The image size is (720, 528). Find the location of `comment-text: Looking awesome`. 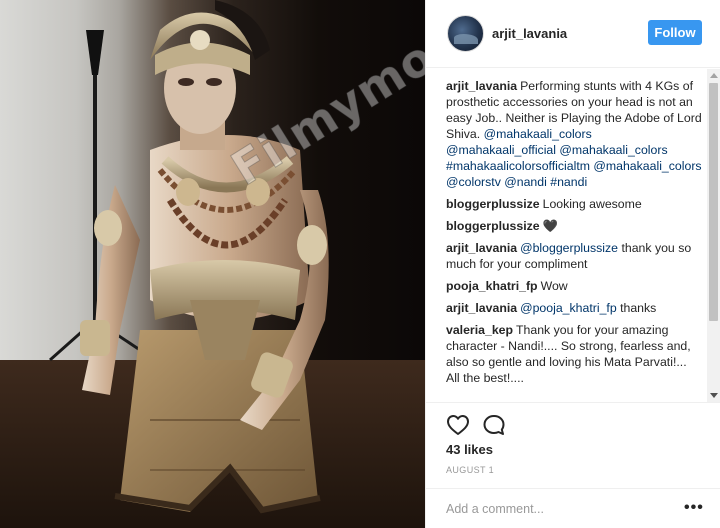

comment-text: Looking awesome is located at coordinates (592, 204).